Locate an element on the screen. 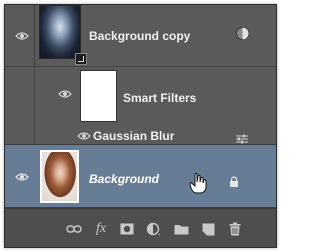 The width and height of the screenshot is (320, 252). new-layer-icon is located at coordinates (208, 229).